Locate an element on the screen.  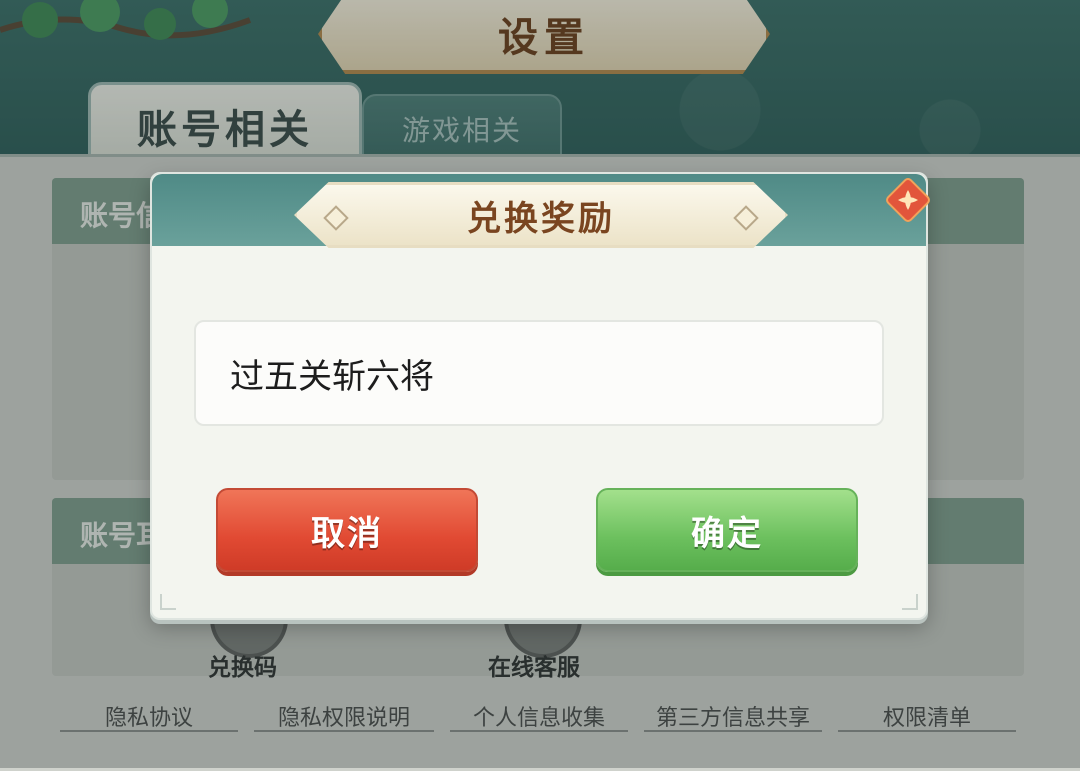
redeem-code-field is located at coordinates (539, 373).